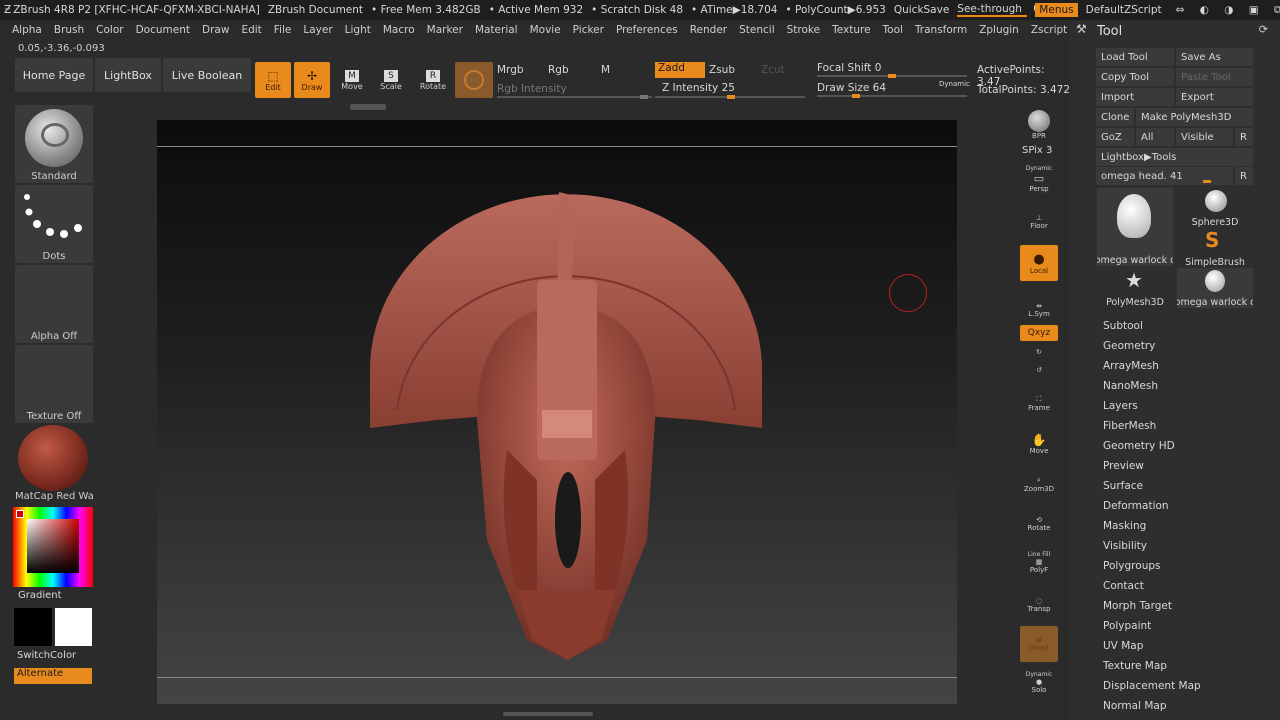 Image resolution: width=1280 pixels, height=720 pixels. I want to click on subpalette-polygroups: Polygroups, so click(1131, 566).